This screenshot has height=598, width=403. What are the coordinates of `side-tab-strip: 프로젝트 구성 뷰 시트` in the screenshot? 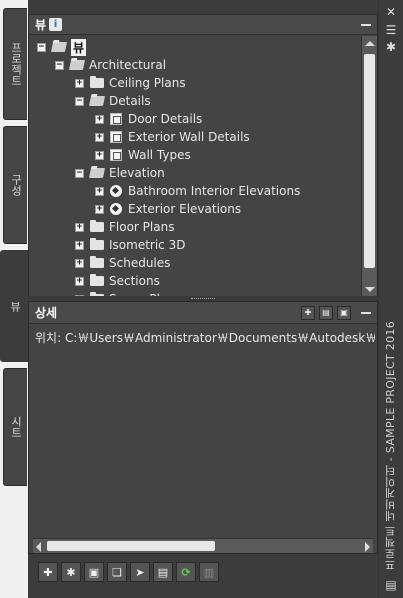 It's located at (14, 299).